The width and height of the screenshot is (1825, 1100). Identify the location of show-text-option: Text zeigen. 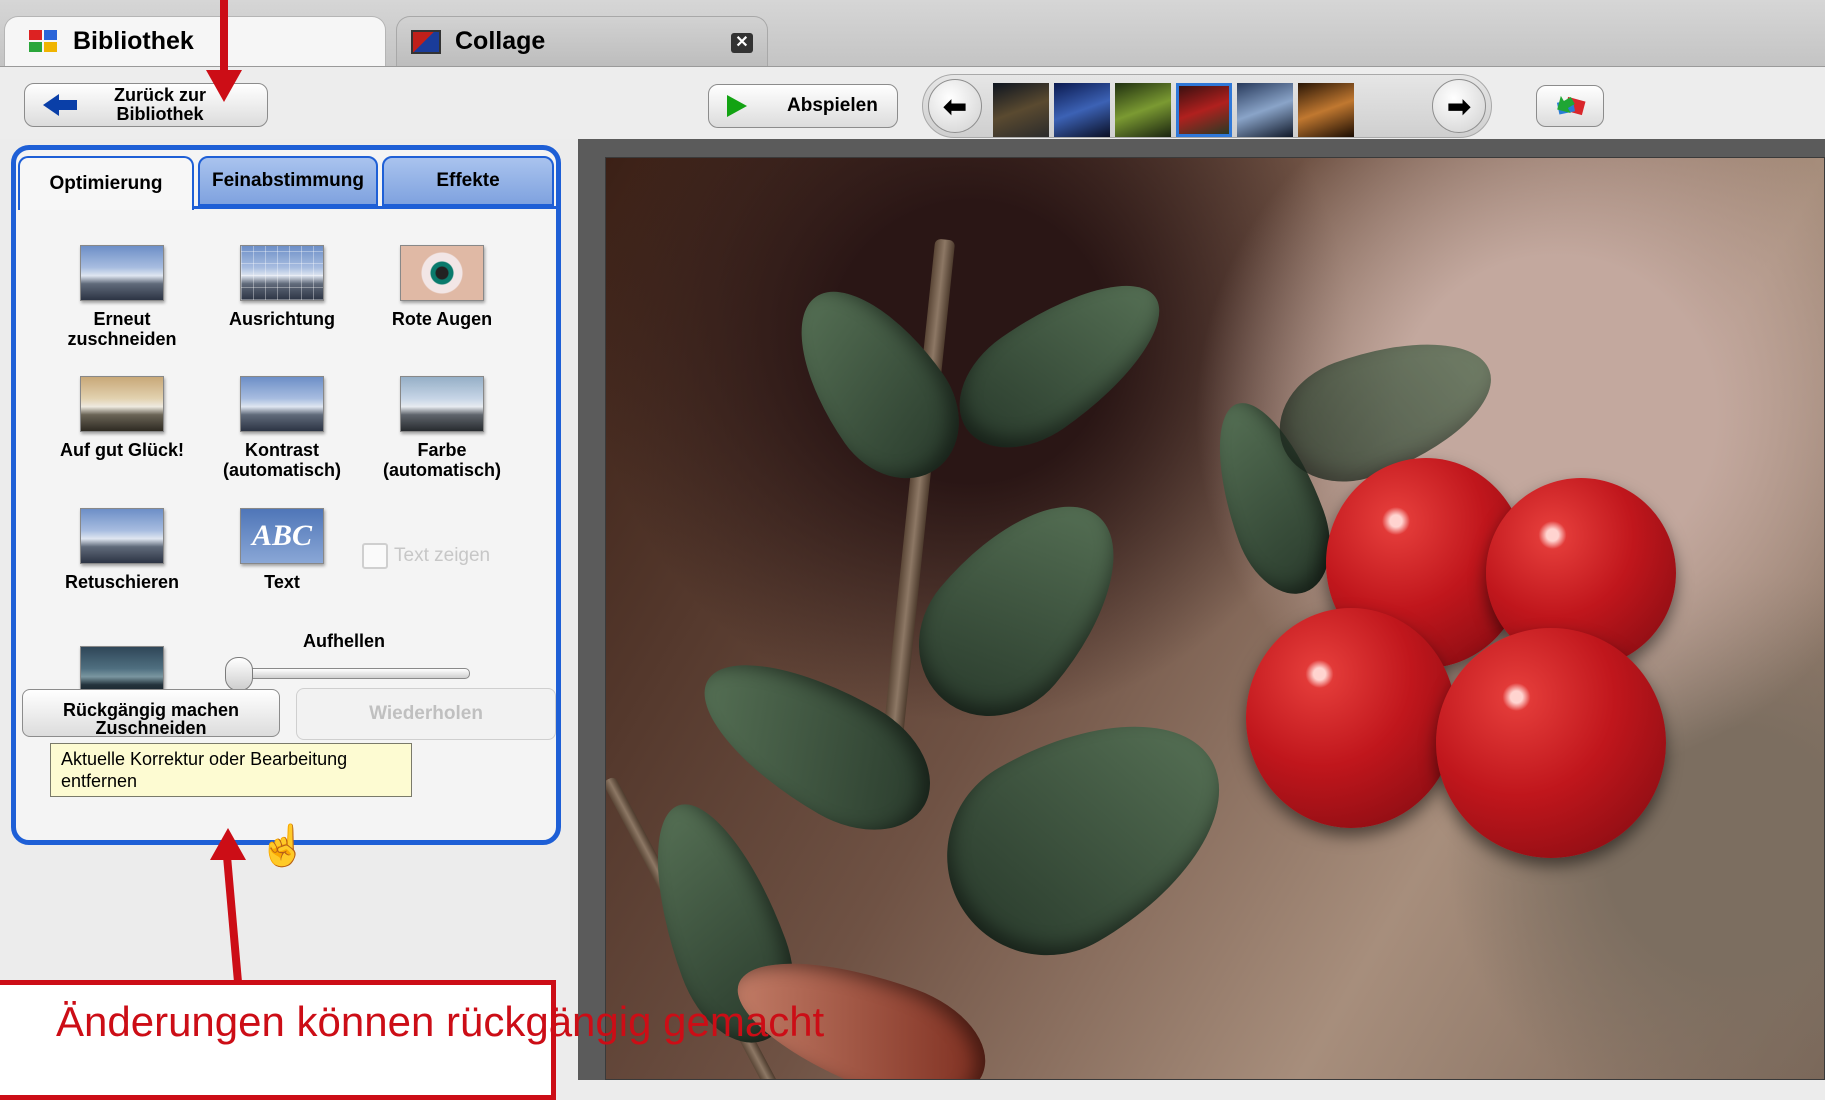
(426, 556).